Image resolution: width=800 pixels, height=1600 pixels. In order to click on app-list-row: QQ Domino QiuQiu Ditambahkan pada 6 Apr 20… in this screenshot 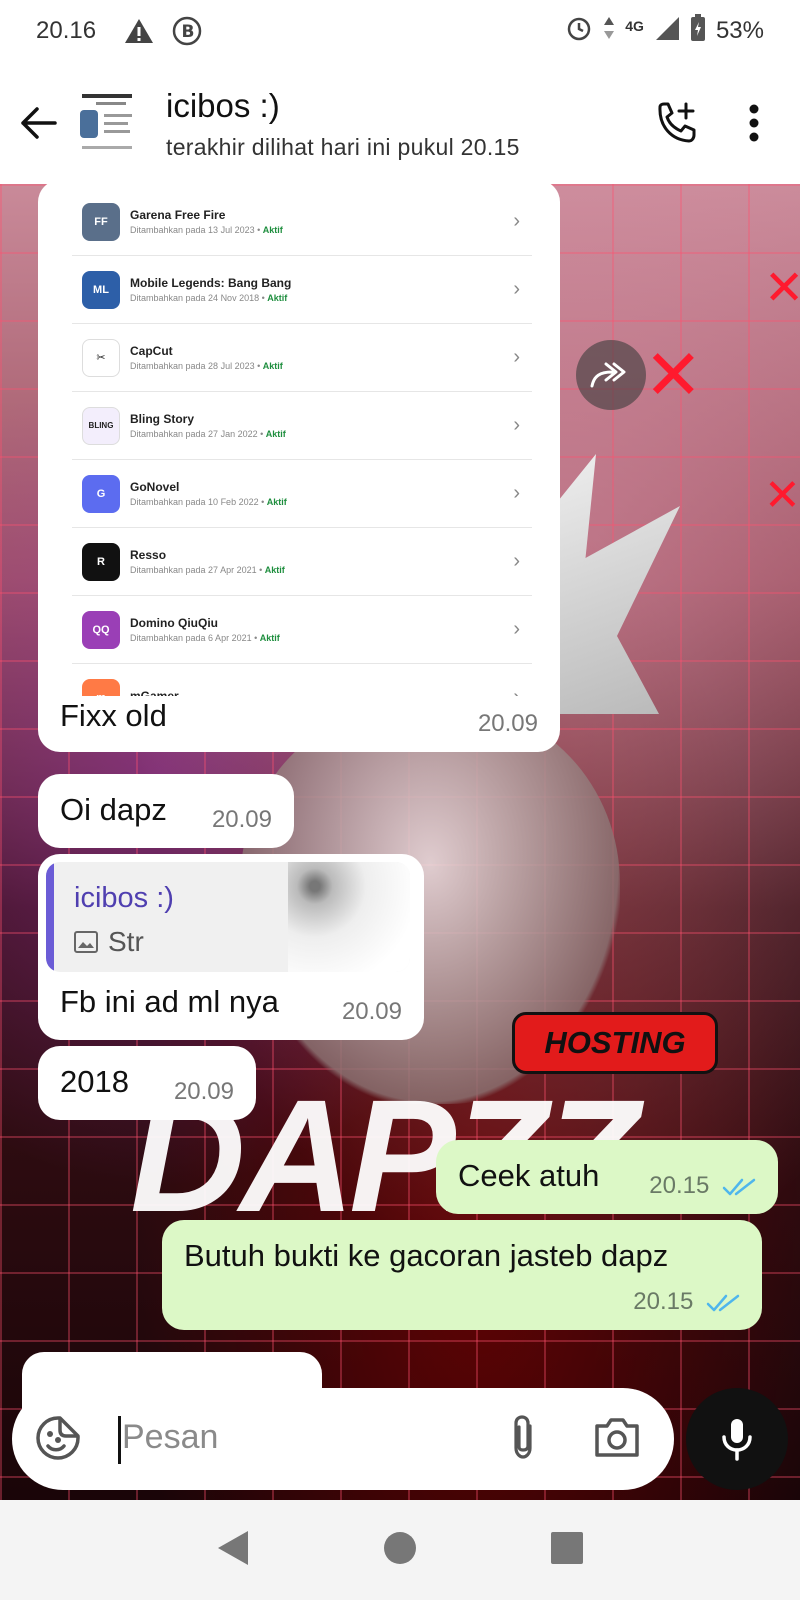, I will do `click(302, 630)`.